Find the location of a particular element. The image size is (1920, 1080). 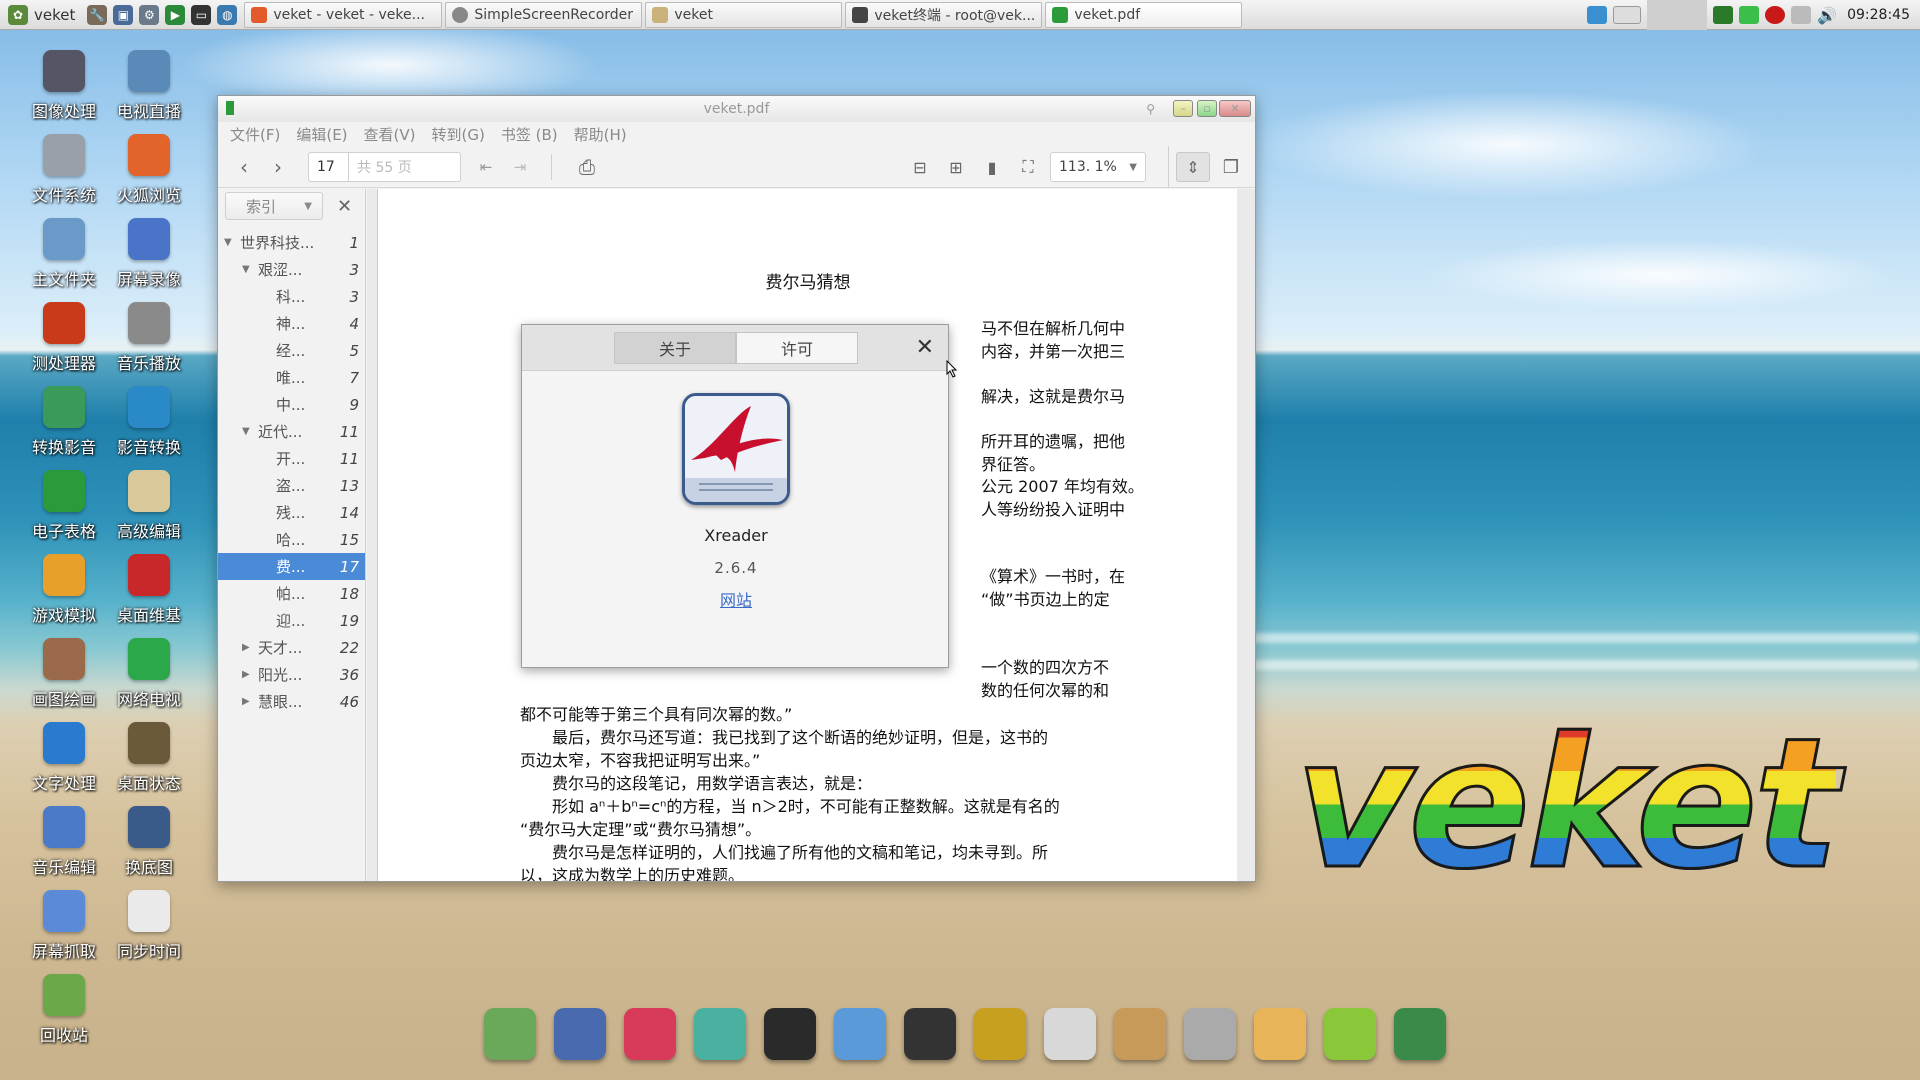

help-icon is located at coordinates (1350, 1034).